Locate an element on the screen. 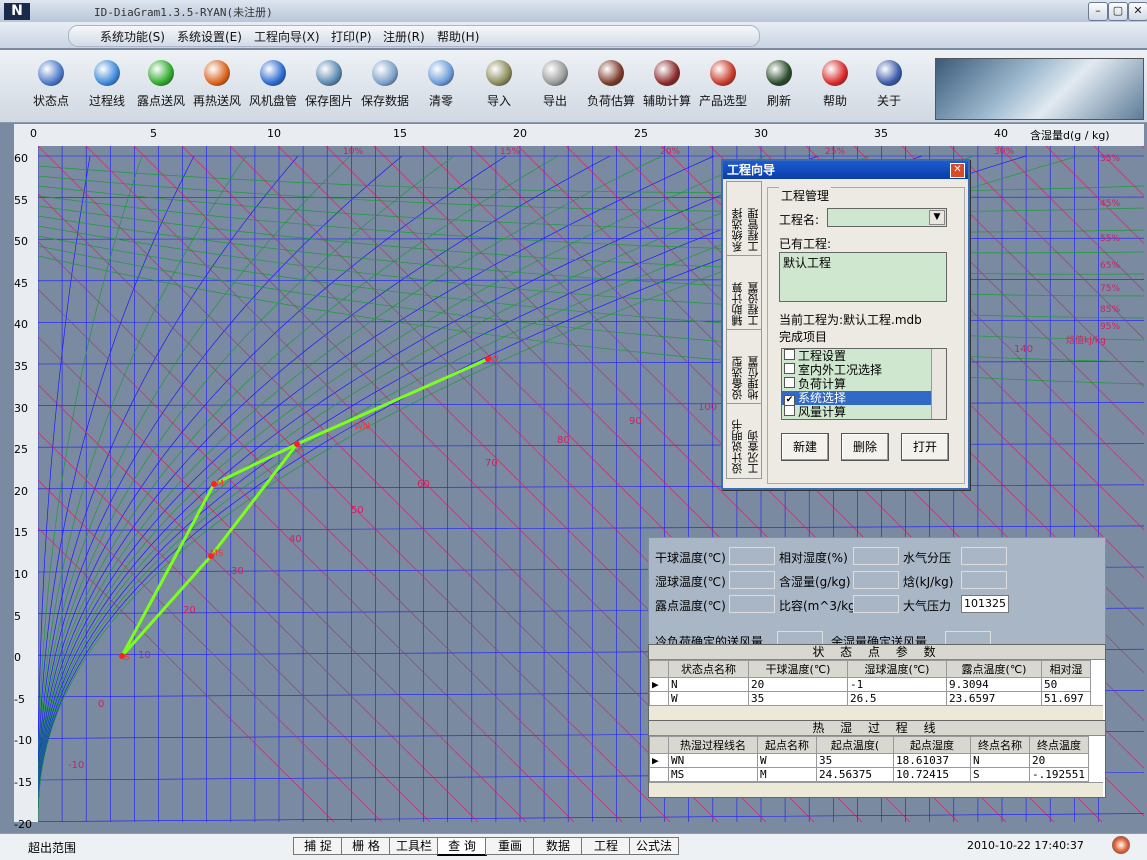 The height and width of the screenshot is (860, 1147). complete-items-checklist: 工程设置 室内外工况选择 负荷计算 ✔ 系统选择 风量计算 is located at coordinates (864, 384).